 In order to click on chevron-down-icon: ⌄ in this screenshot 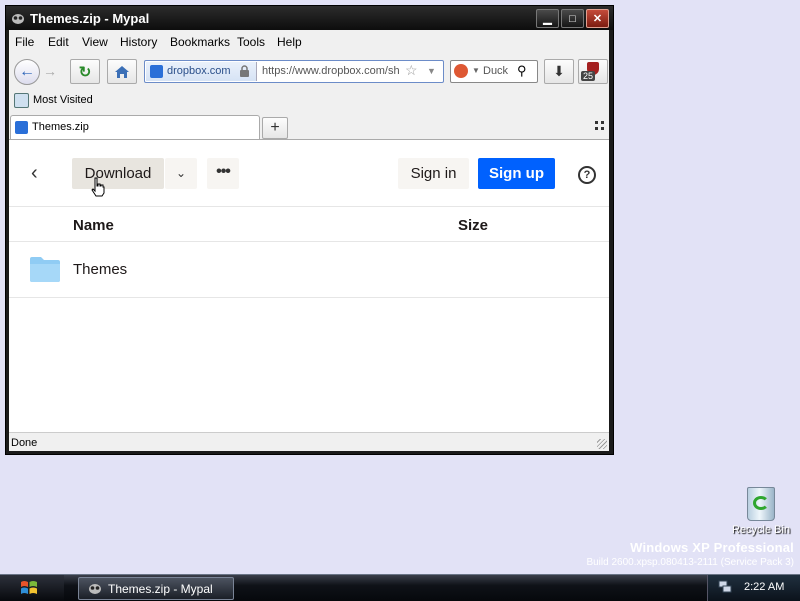, I will do `click(181, 173)`.